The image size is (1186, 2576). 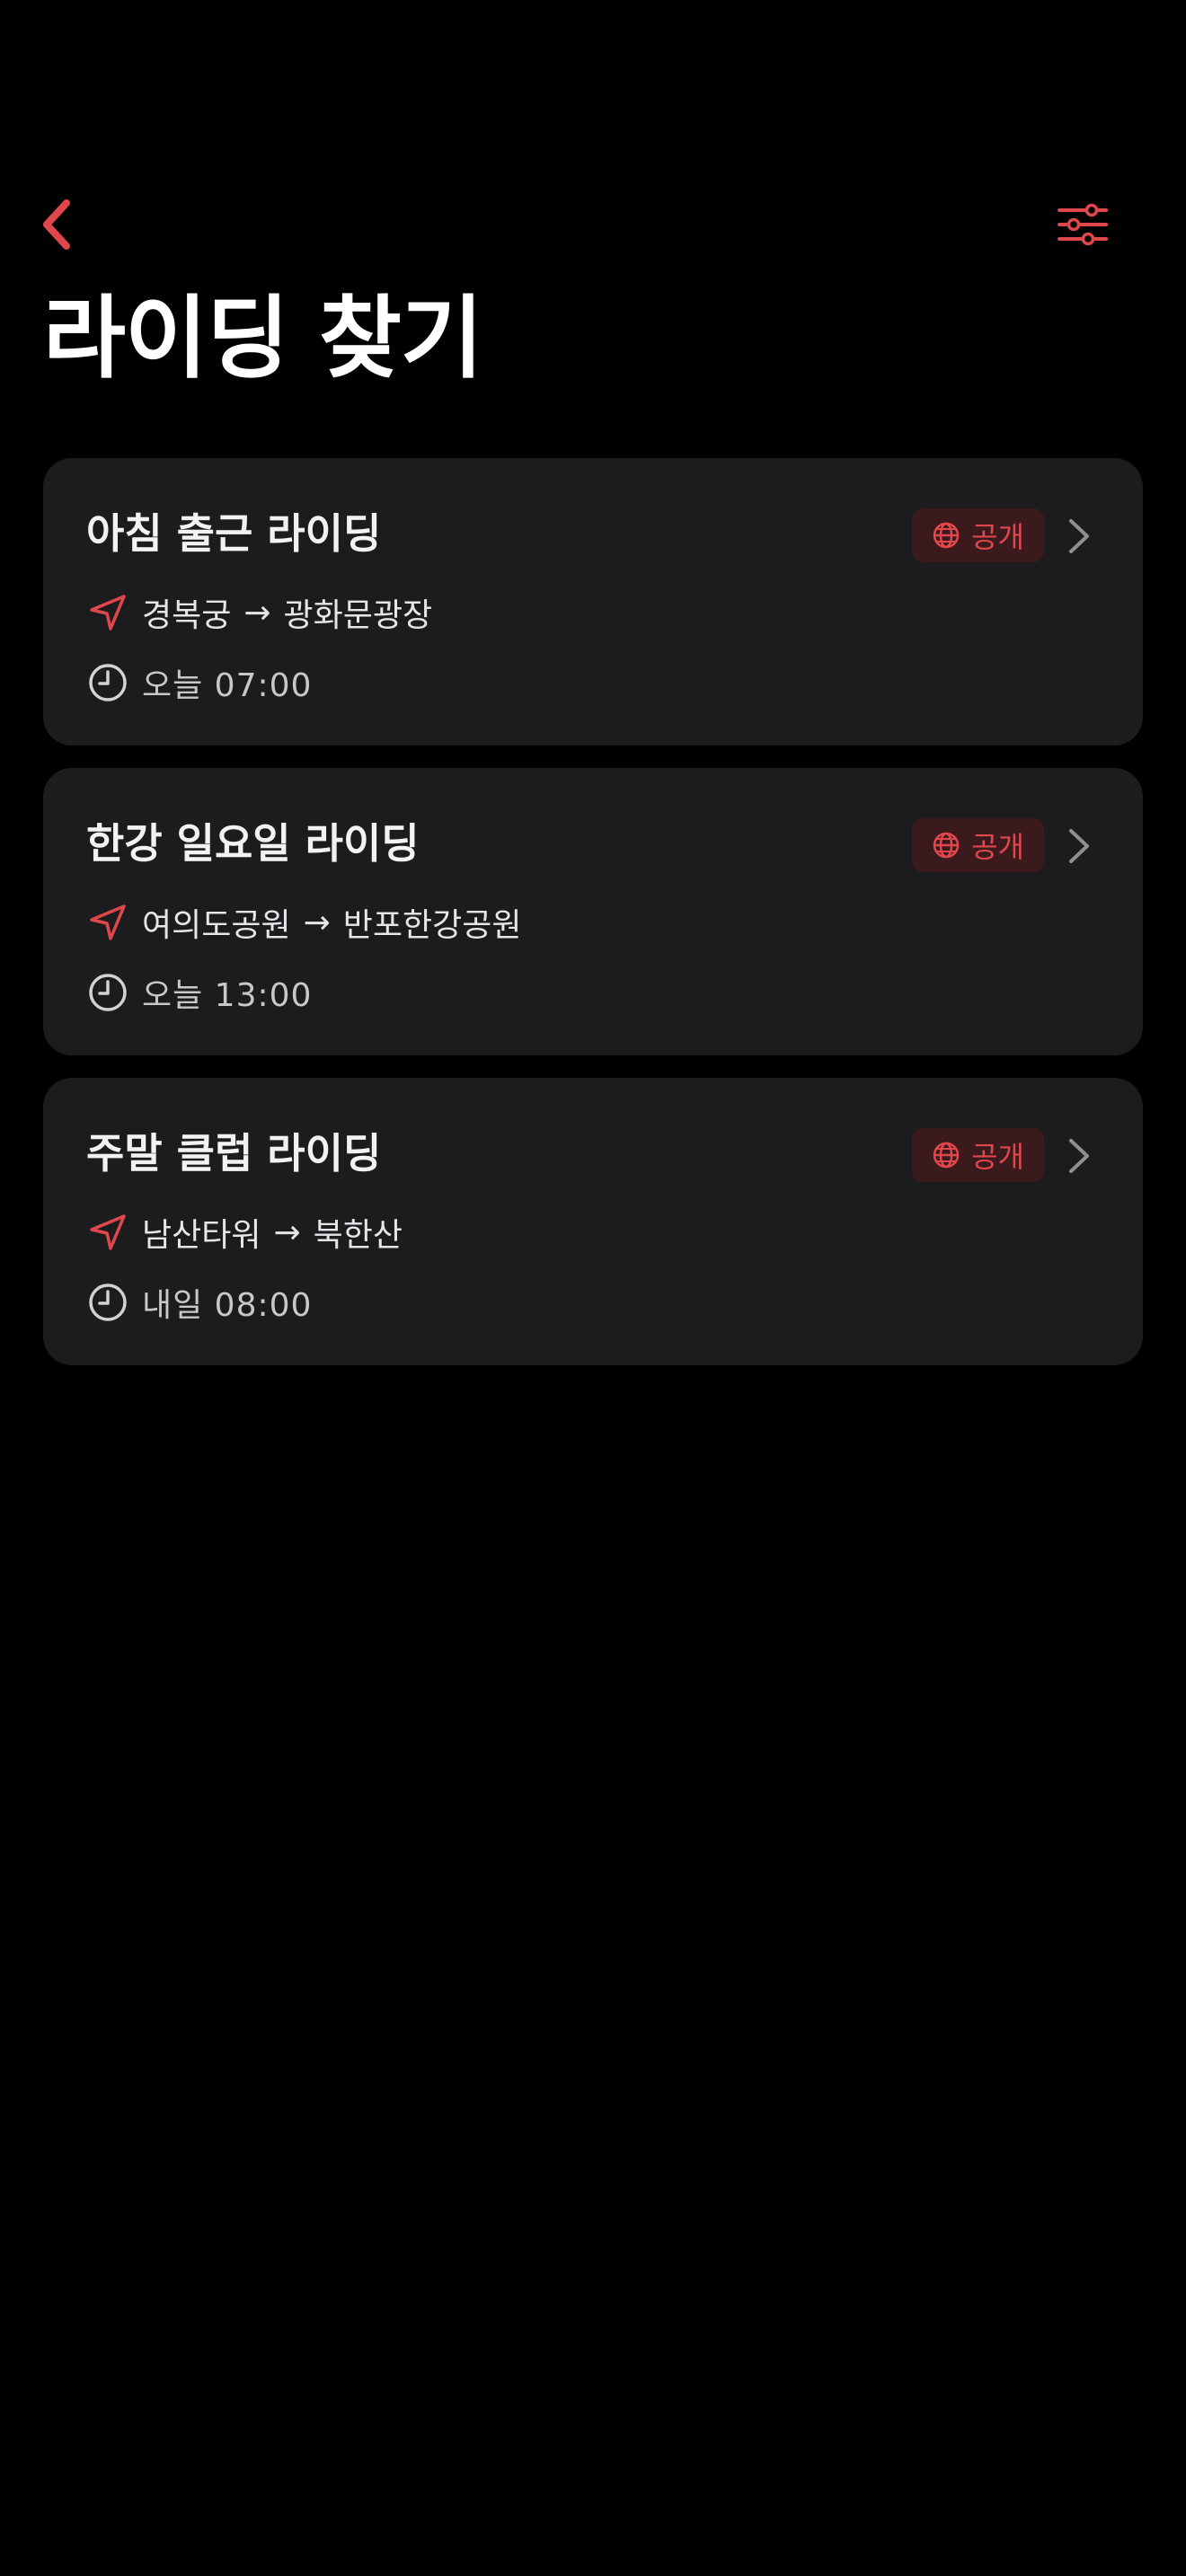 I want to click on route-text: 여의도공원 → 반포한강공원, so click(x=332, y=922).